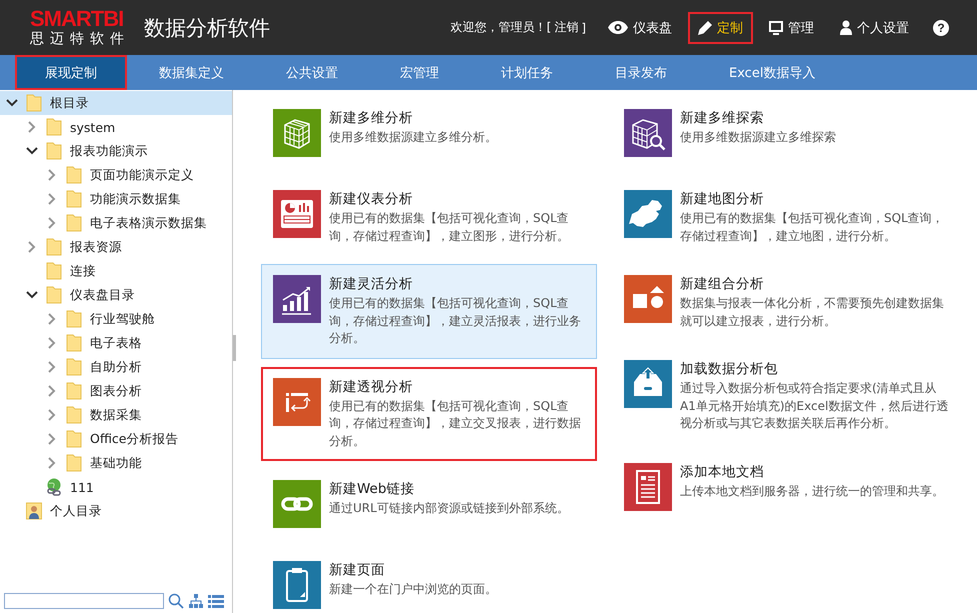 The height and width of the screenshot is (613, 977). I want to click on feature-card: 新建仪表分析 使用已有的数据集【包括可视化查询，SQL查询，存储过程查询】，建立图形，进行分析。, so click(429, 217).